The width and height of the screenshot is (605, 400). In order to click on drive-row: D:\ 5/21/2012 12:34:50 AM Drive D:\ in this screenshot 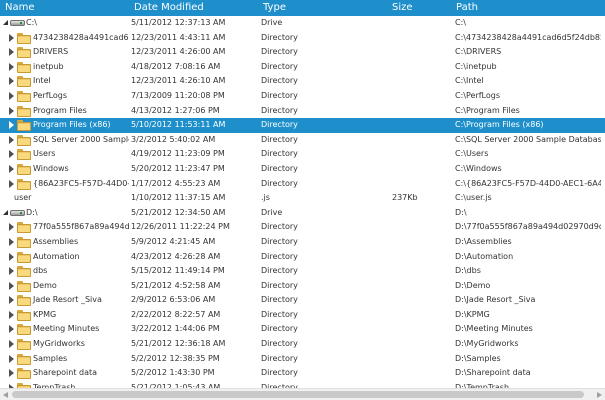, I will do `click(302, 213)`.